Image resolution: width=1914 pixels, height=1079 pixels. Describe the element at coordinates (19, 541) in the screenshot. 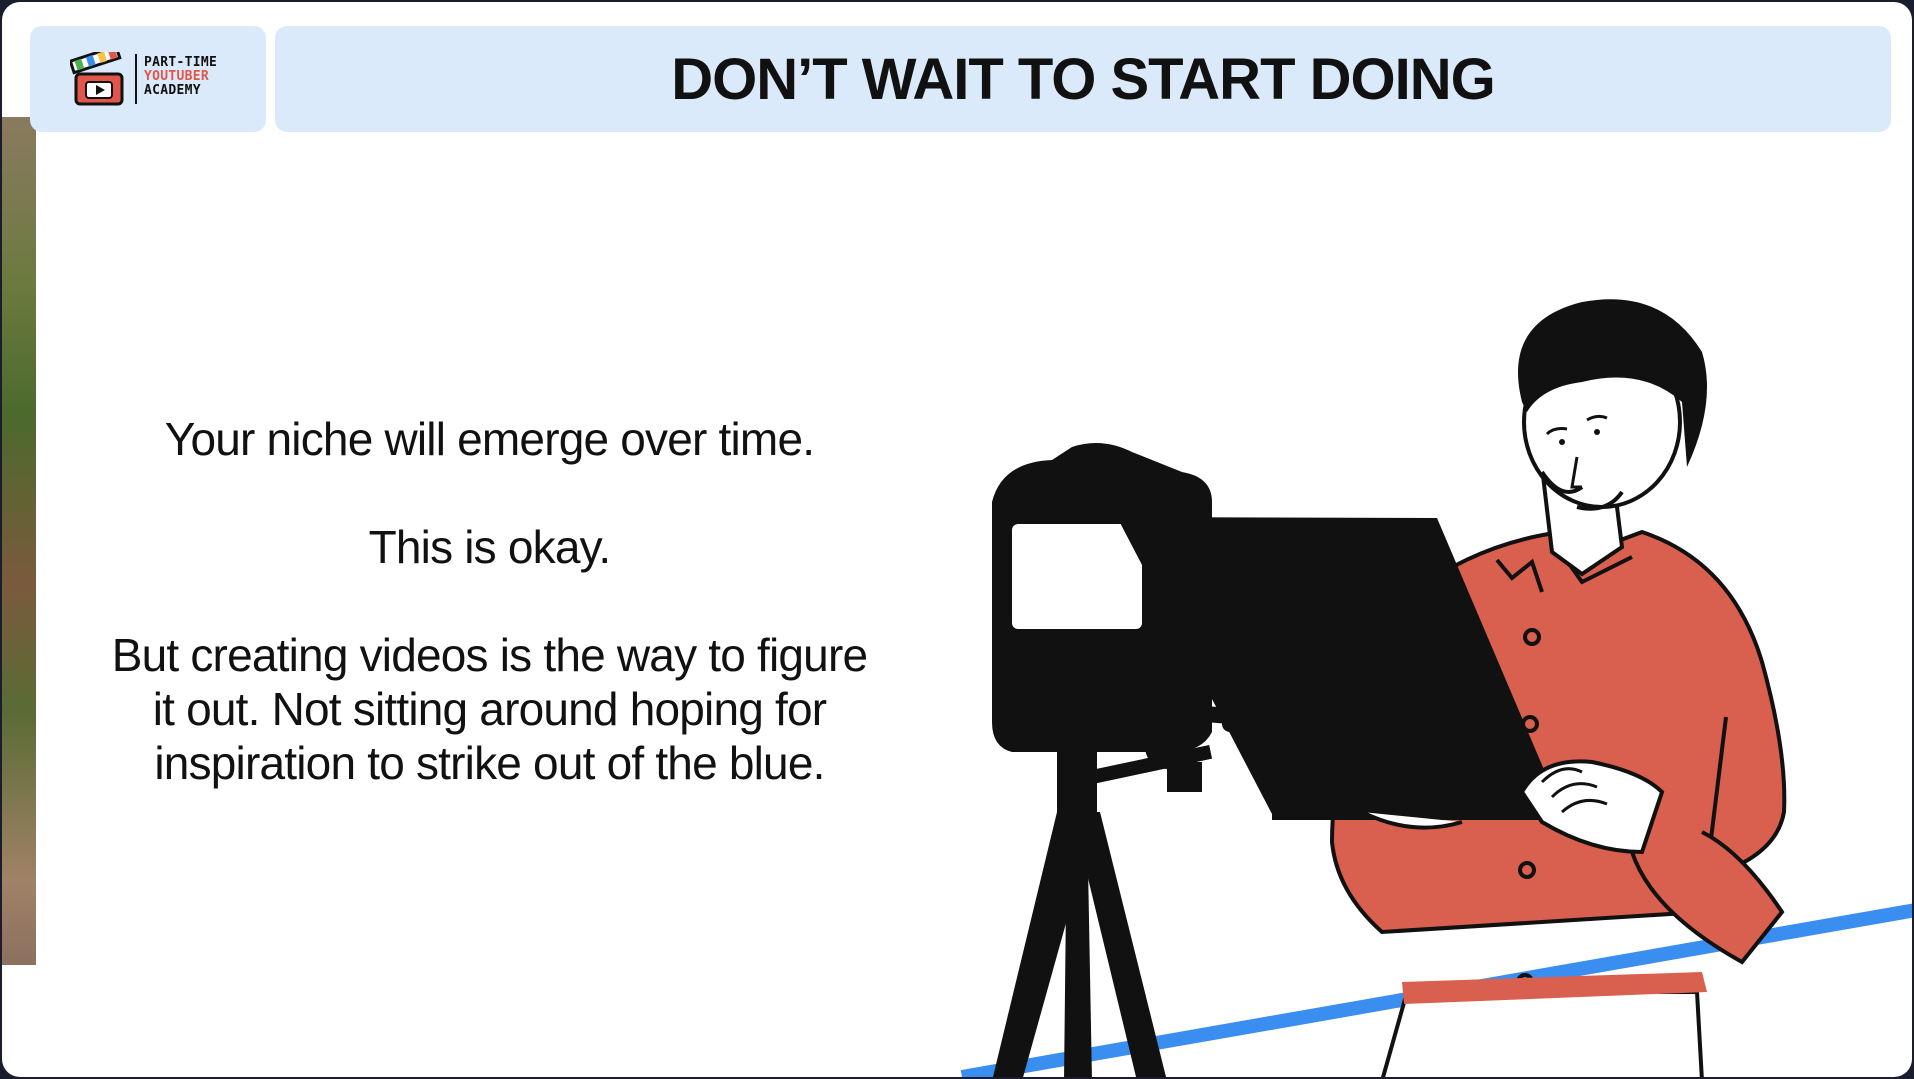

I see `webcam-preview-strip` at that location.